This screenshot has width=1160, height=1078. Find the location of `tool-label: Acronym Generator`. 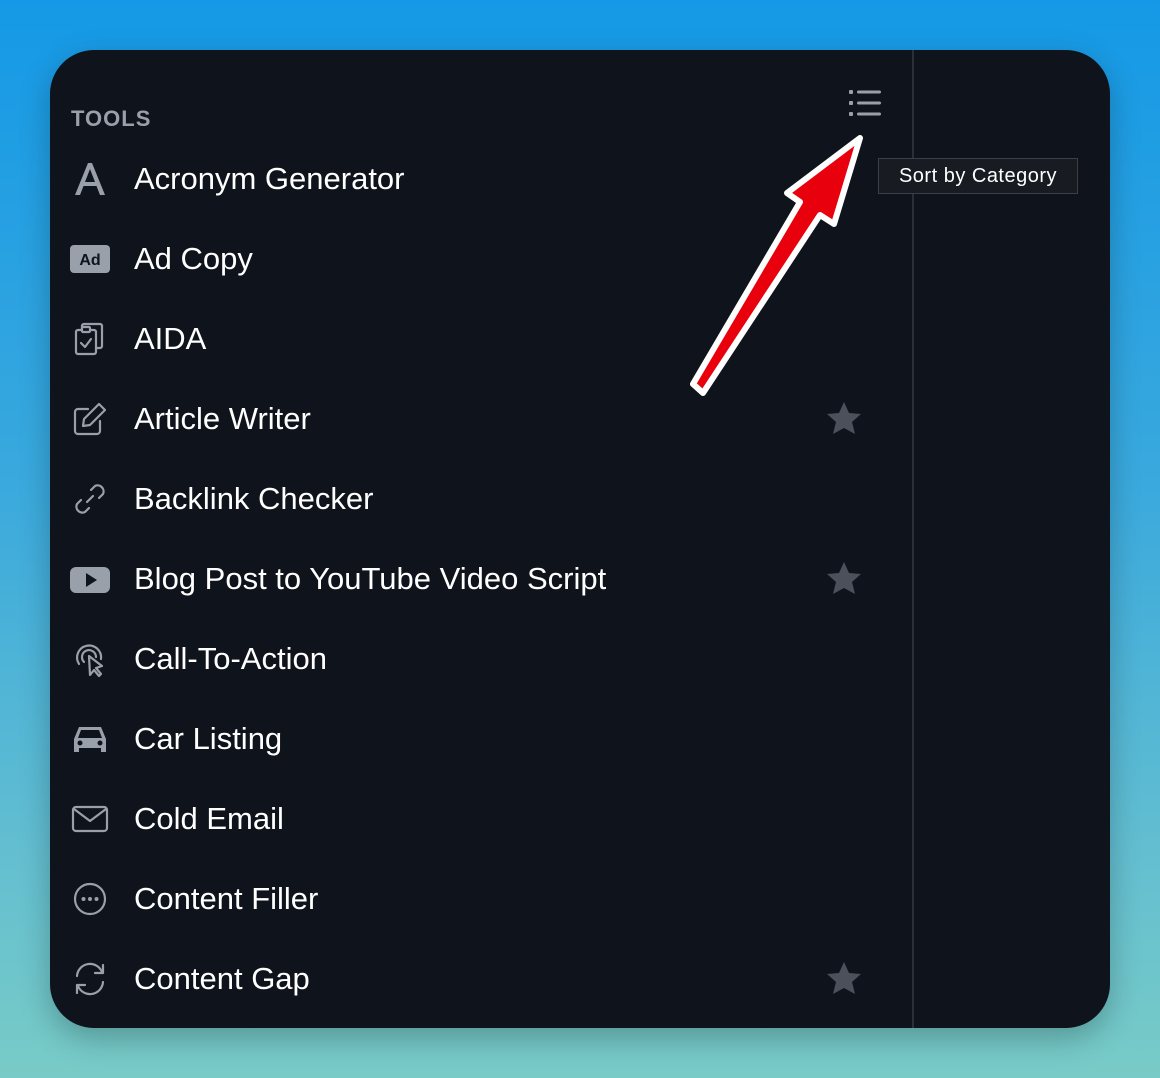

tool-label: Acronym Generator is located at coordinates (269, 178).